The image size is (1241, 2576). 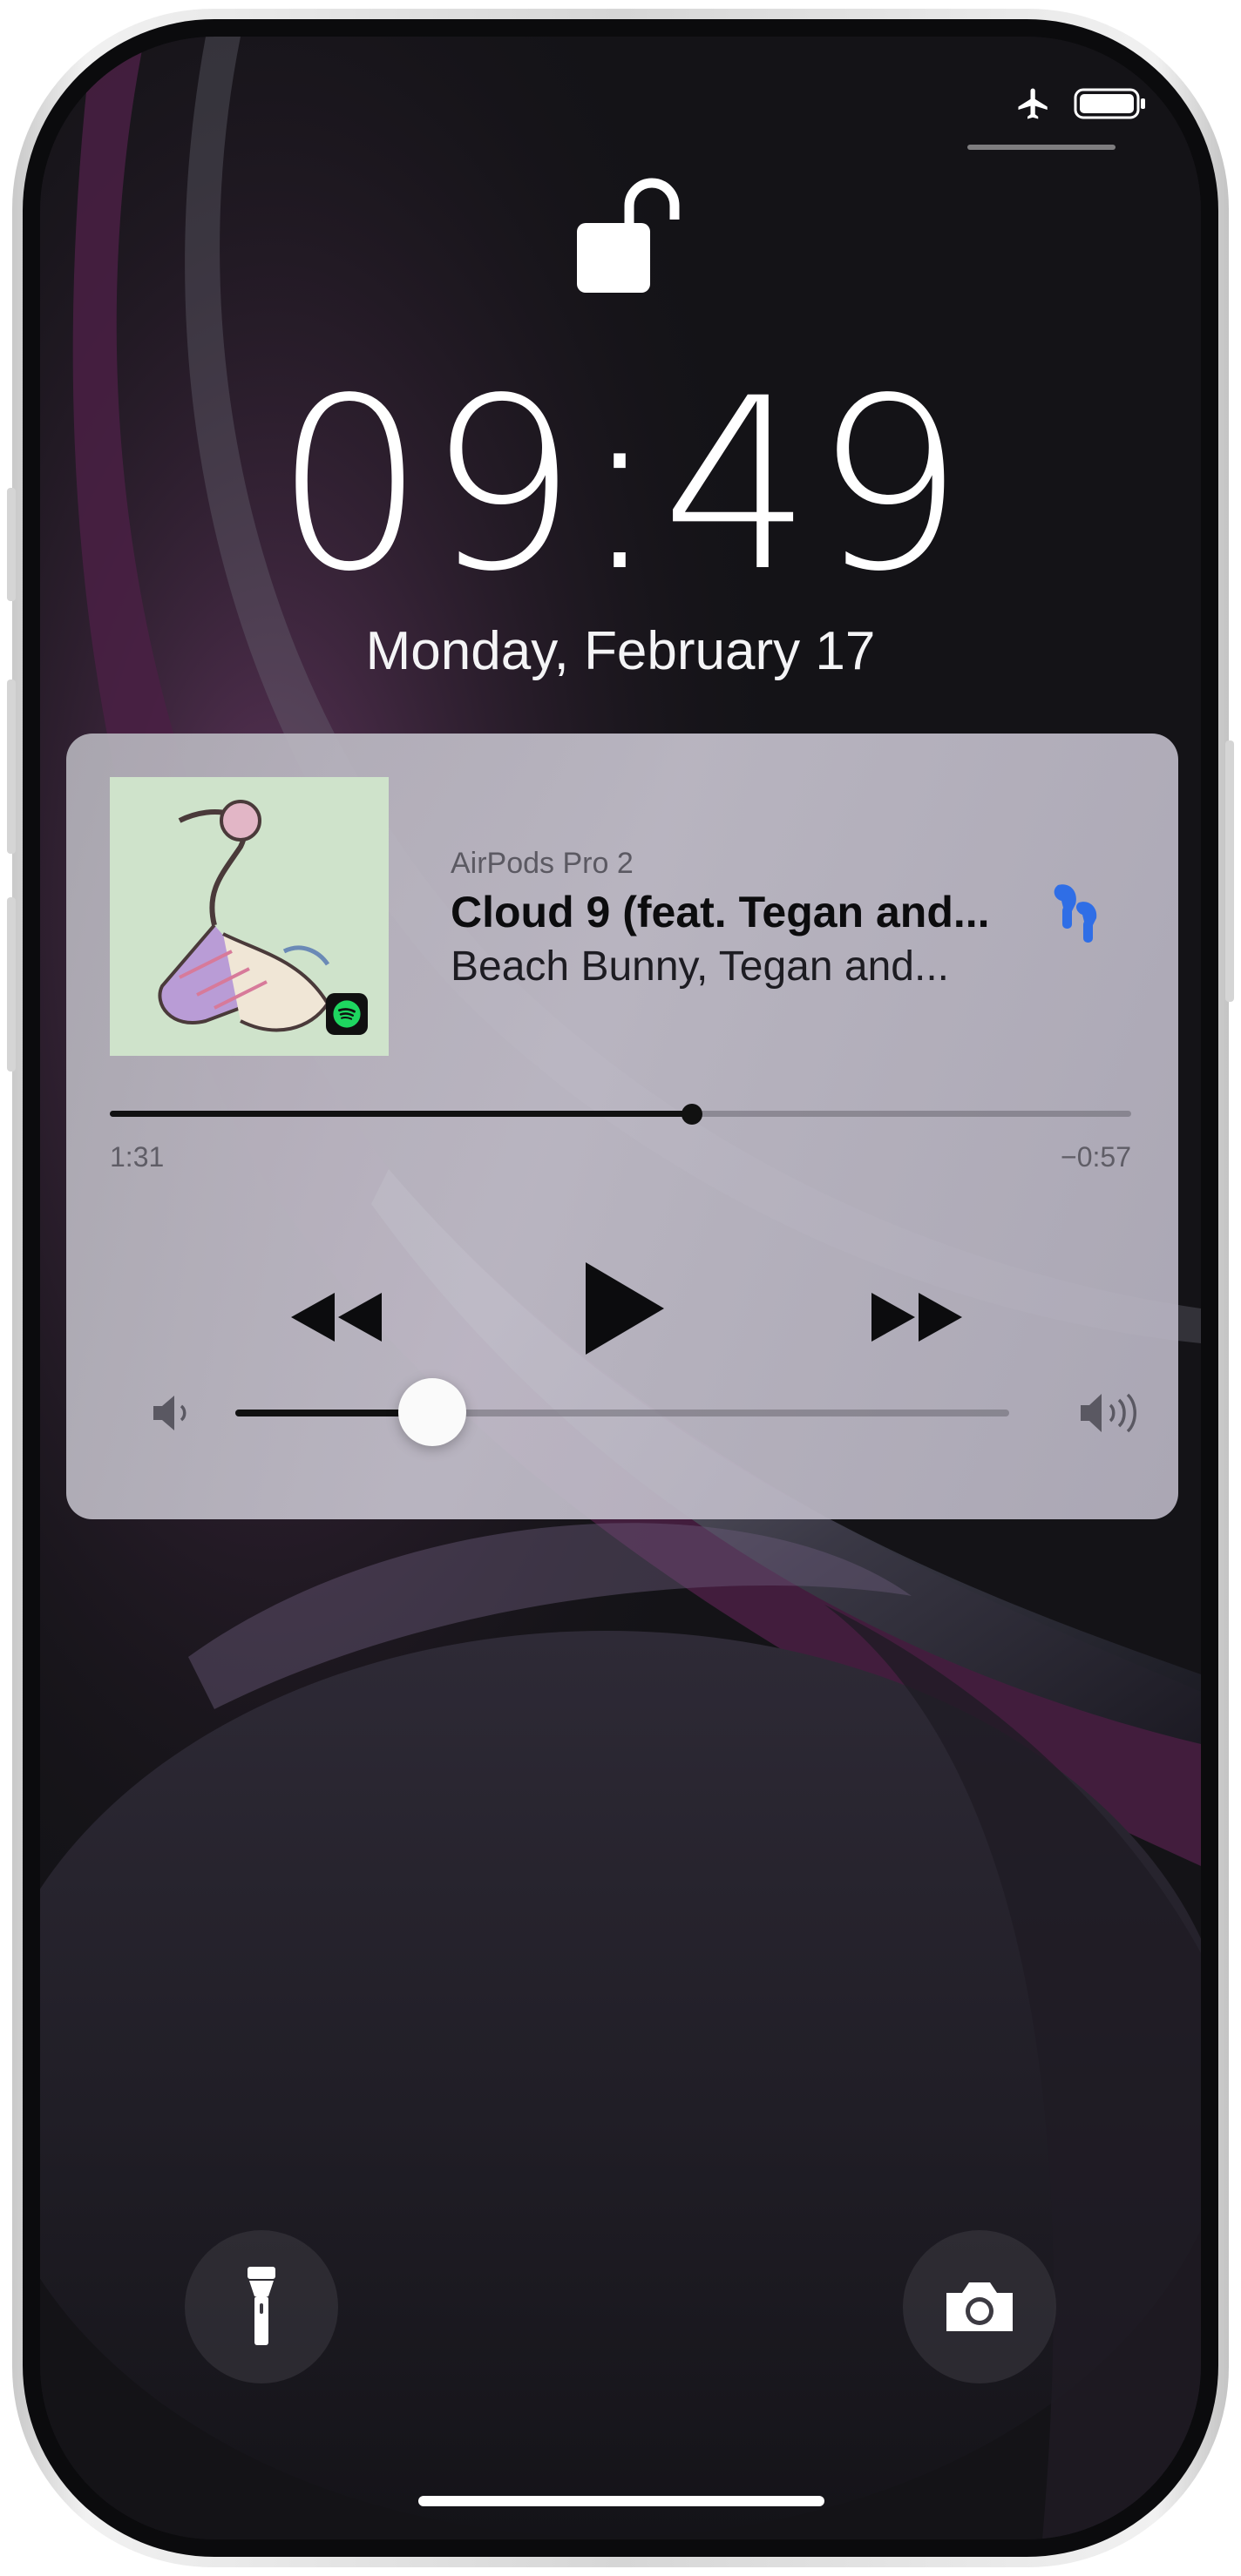 I want to click on playback-scrubber, so click(x=620, y=1114).